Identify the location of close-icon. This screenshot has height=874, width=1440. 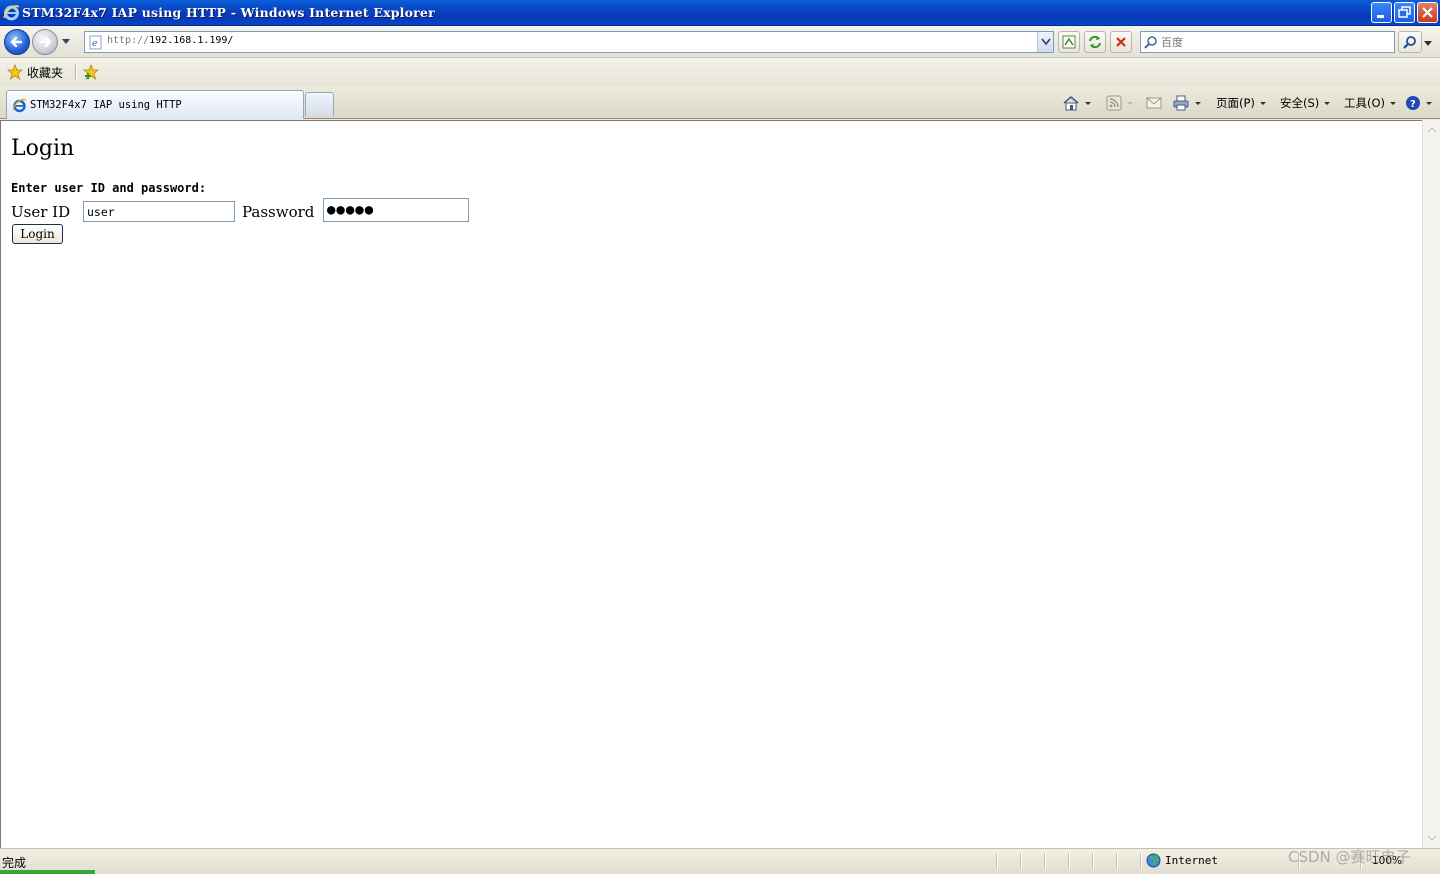
(1427, 12).